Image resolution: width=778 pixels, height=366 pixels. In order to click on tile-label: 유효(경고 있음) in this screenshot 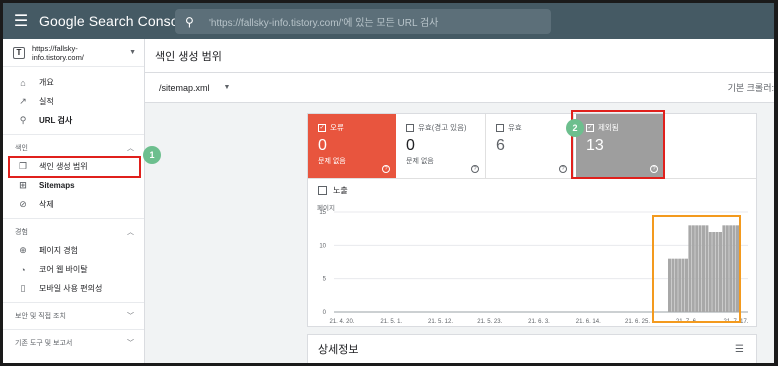, I will do `click(442, 127)`.